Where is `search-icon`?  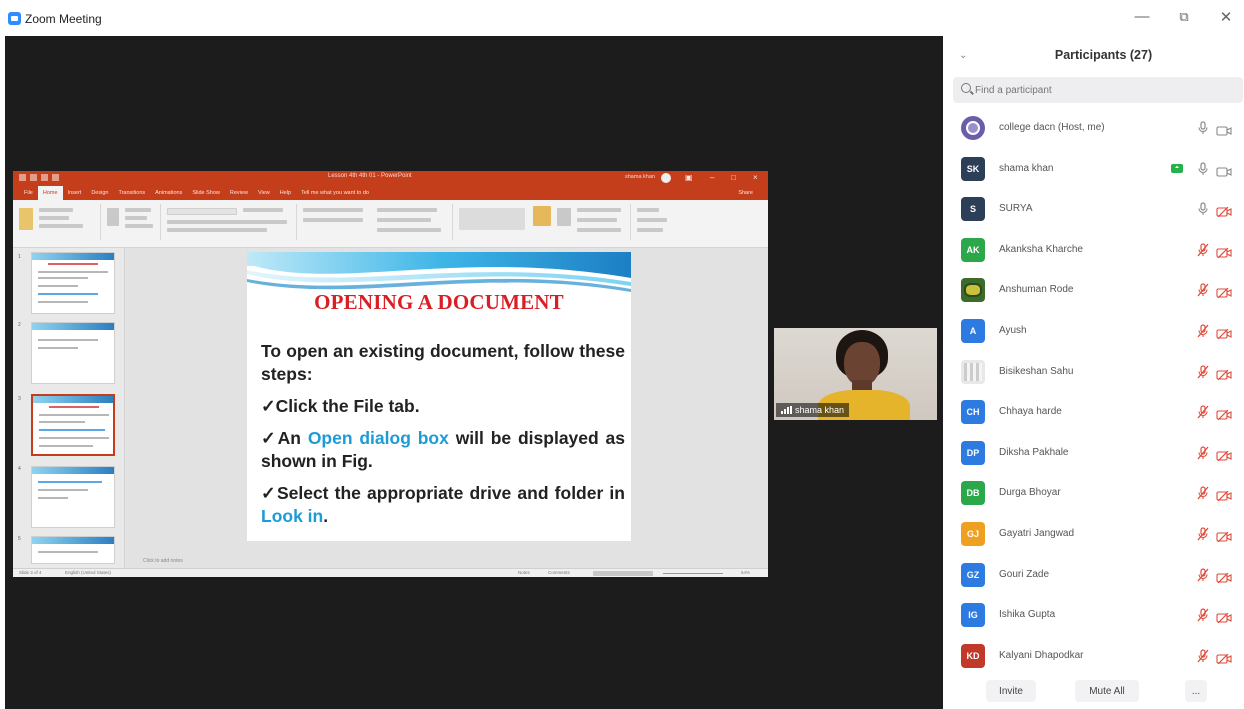 search-icon is located at coordinates (966, 88).